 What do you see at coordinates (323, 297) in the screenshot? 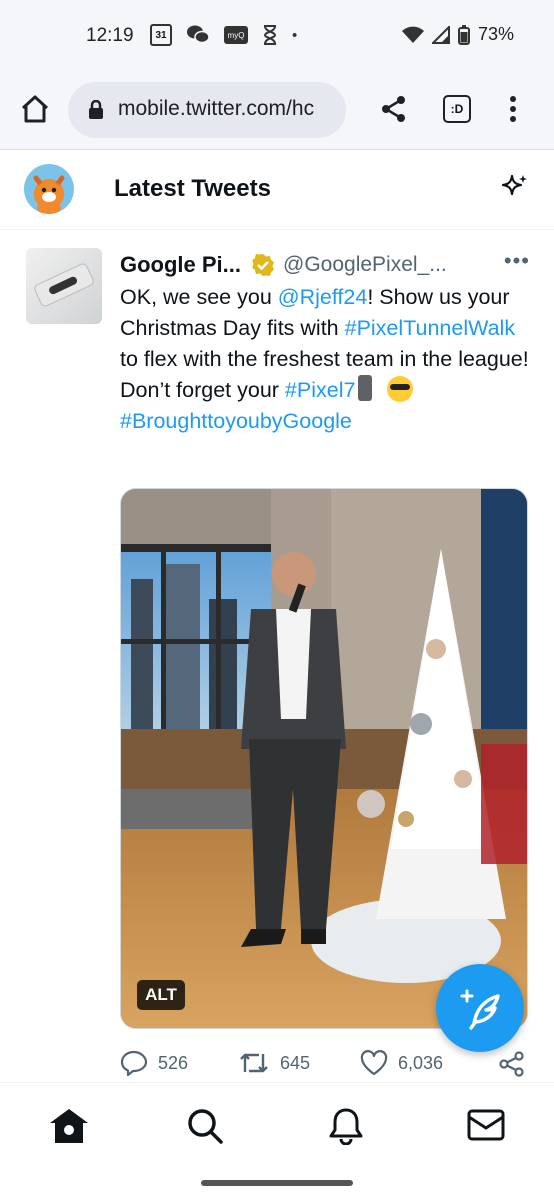
I see `mention-link: @Rjeff24` at bounding box center [323, 297].